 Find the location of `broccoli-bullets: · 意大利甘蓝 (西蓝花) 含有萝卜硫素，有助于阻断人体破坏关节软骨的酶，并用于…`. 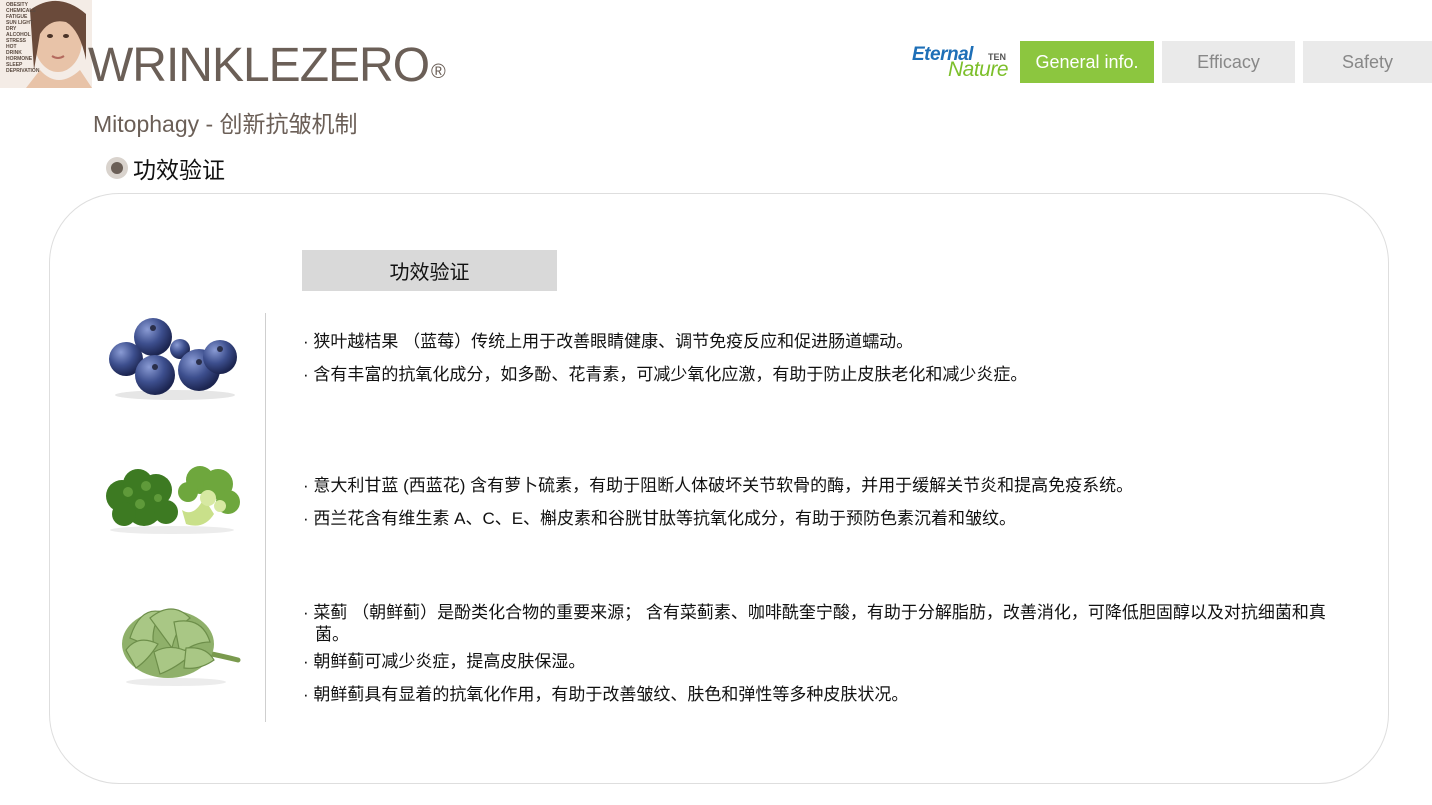

broccoli-bullets: · 意大利甘蓝 (西蓝花) 含有萝卜硫素，有助于阻断人体破坏关节软骨的酶，并用于… is located at coordinates (818, 508).